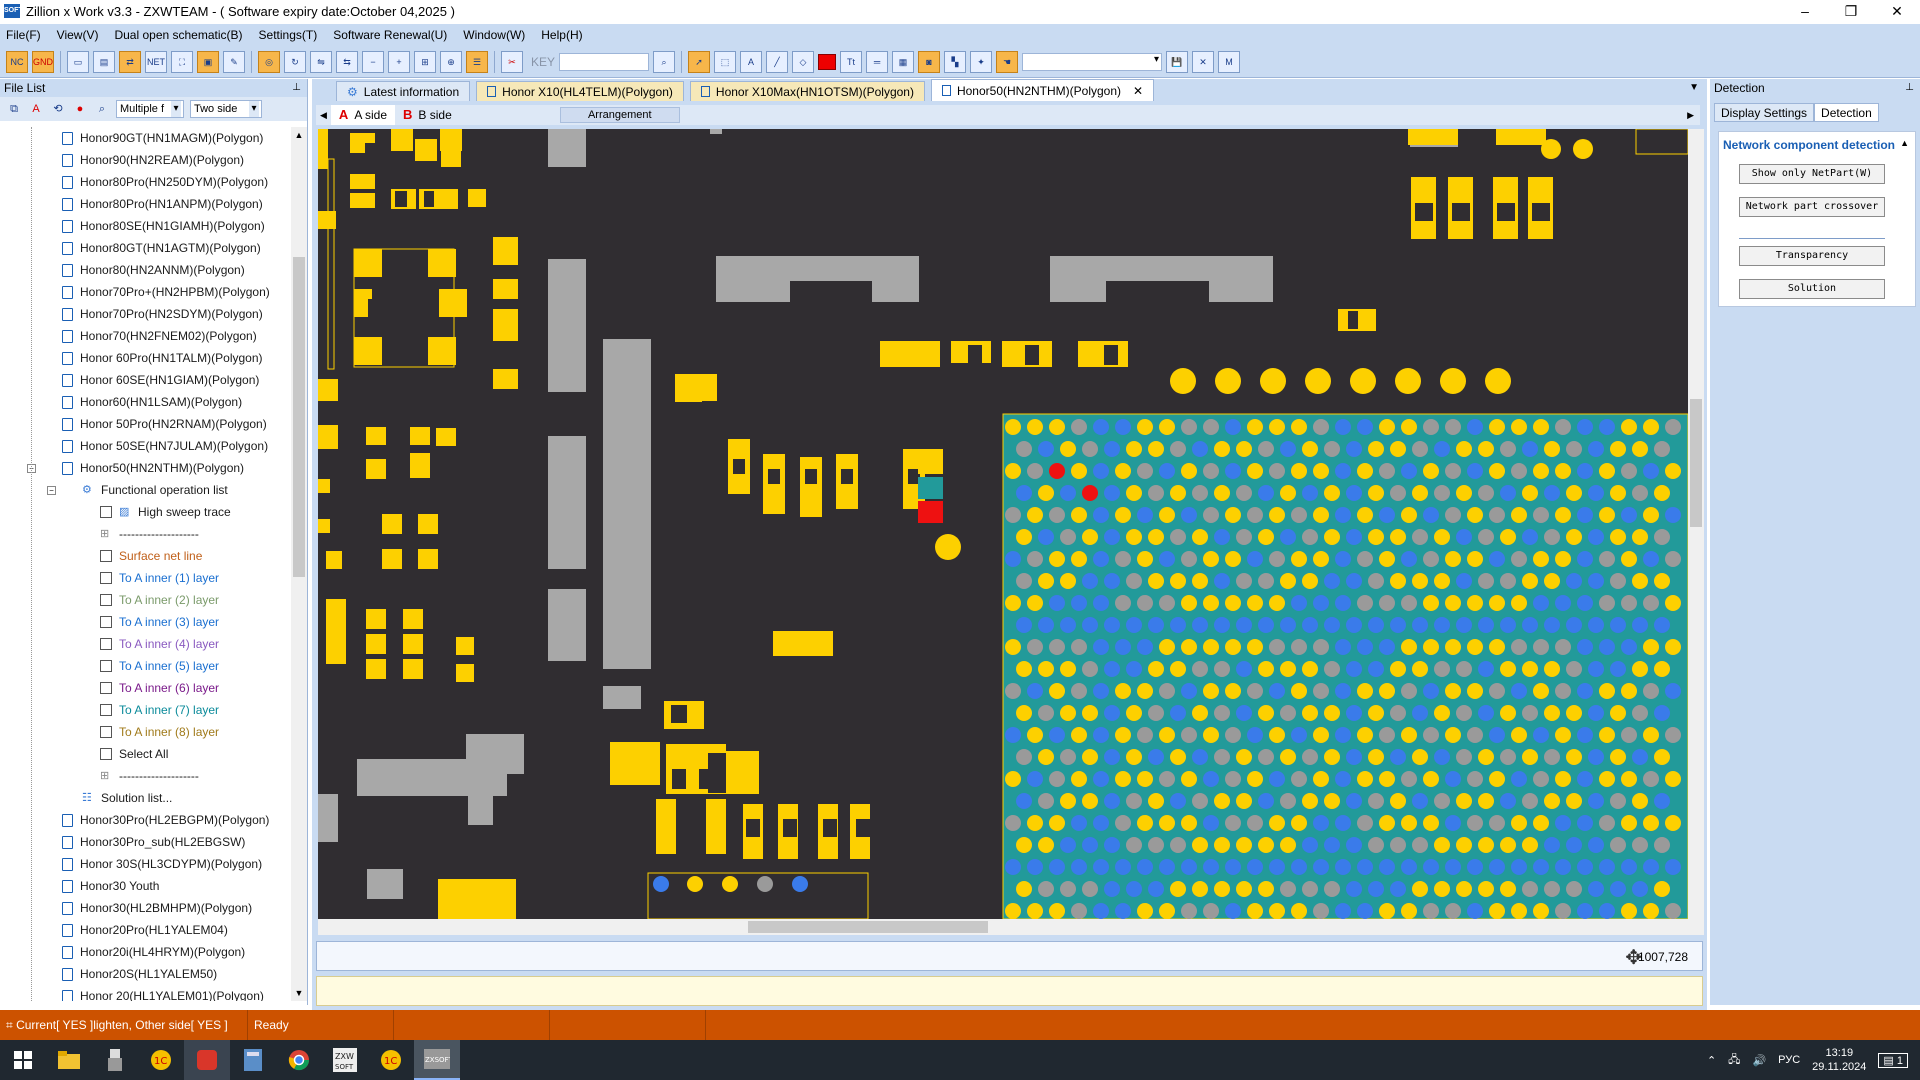 The image size is (1920, 1080). Describe the element at coordinates (1897, 11) in the screenshot. I see `close-button: ✕` at that location.